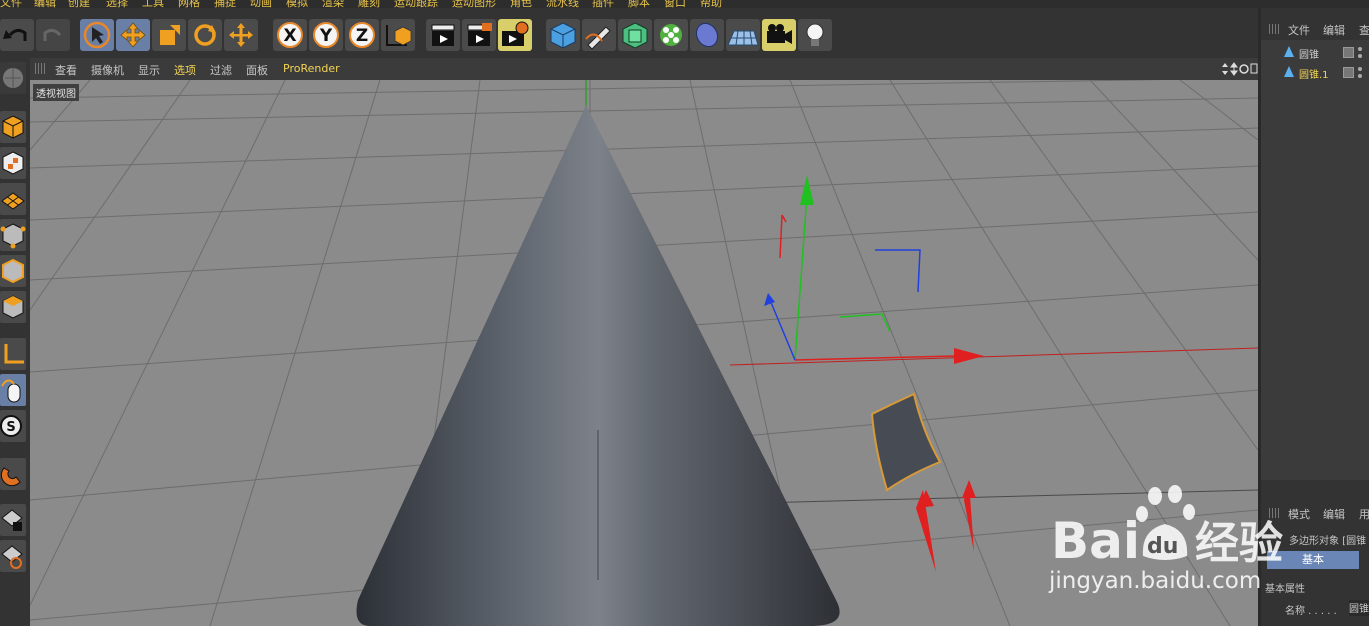 The image size is (1369, 626). What do you see at coordinates (97, 35) in the screenshot?
I see `select-tool-button` at bounding box center [97, 35].